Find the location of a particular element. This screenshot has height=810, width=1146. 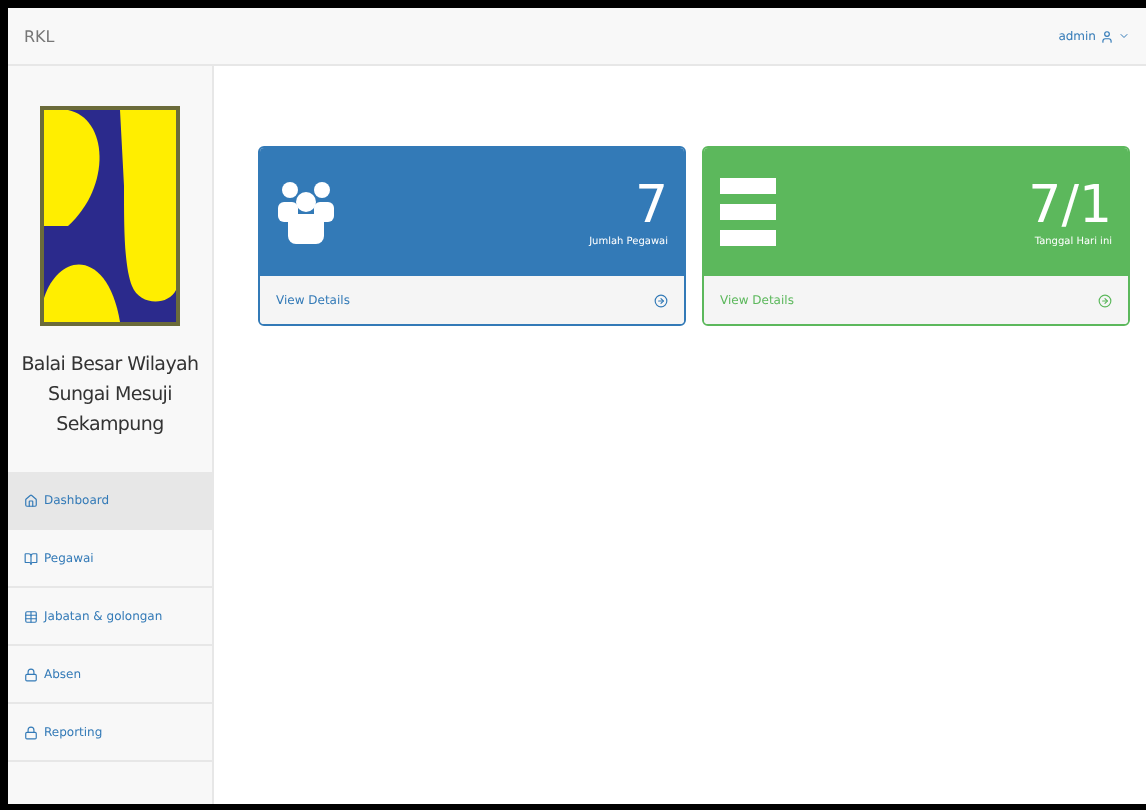

organization-name: Balai Besar Wilayah Sungai Mesuji Sekampung is located at coordinates (110, 396).